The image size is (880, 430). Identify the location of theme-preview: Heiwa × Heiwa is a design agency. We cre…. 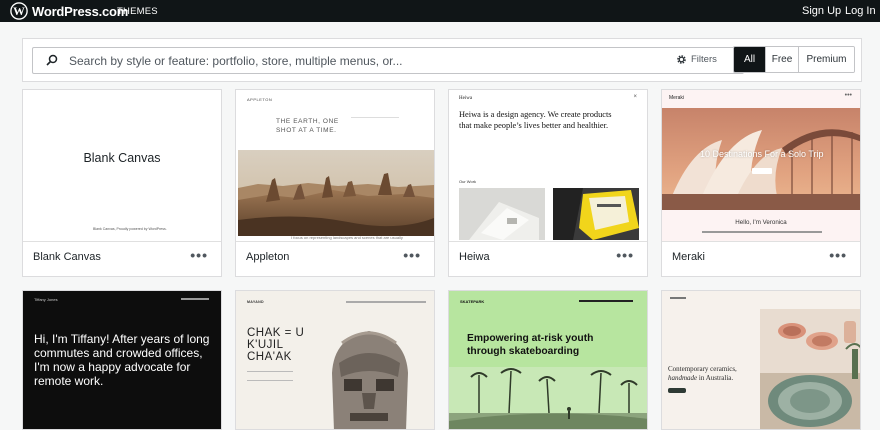
(548, 166).